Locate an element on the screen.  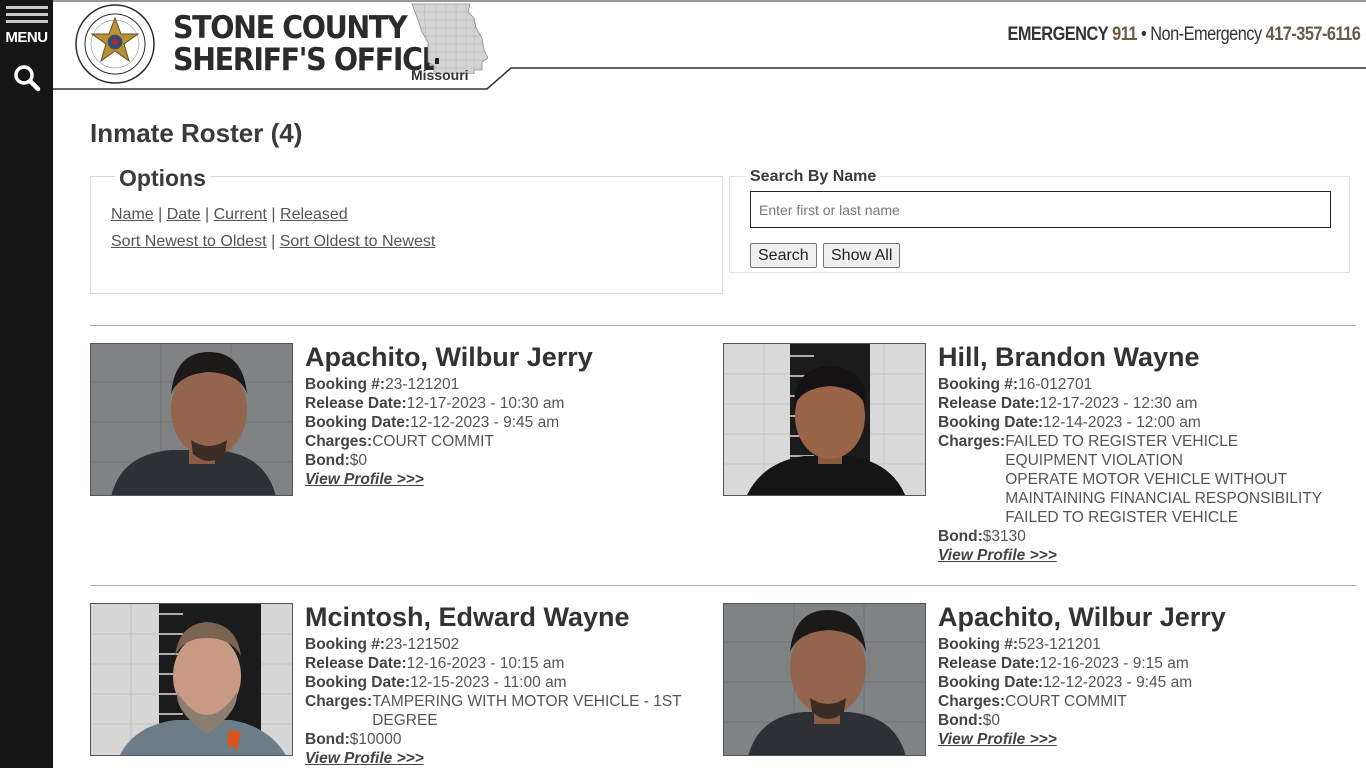
inmate-name: Mcintosh, Edward Wayne is located at coordinates (505, 617).